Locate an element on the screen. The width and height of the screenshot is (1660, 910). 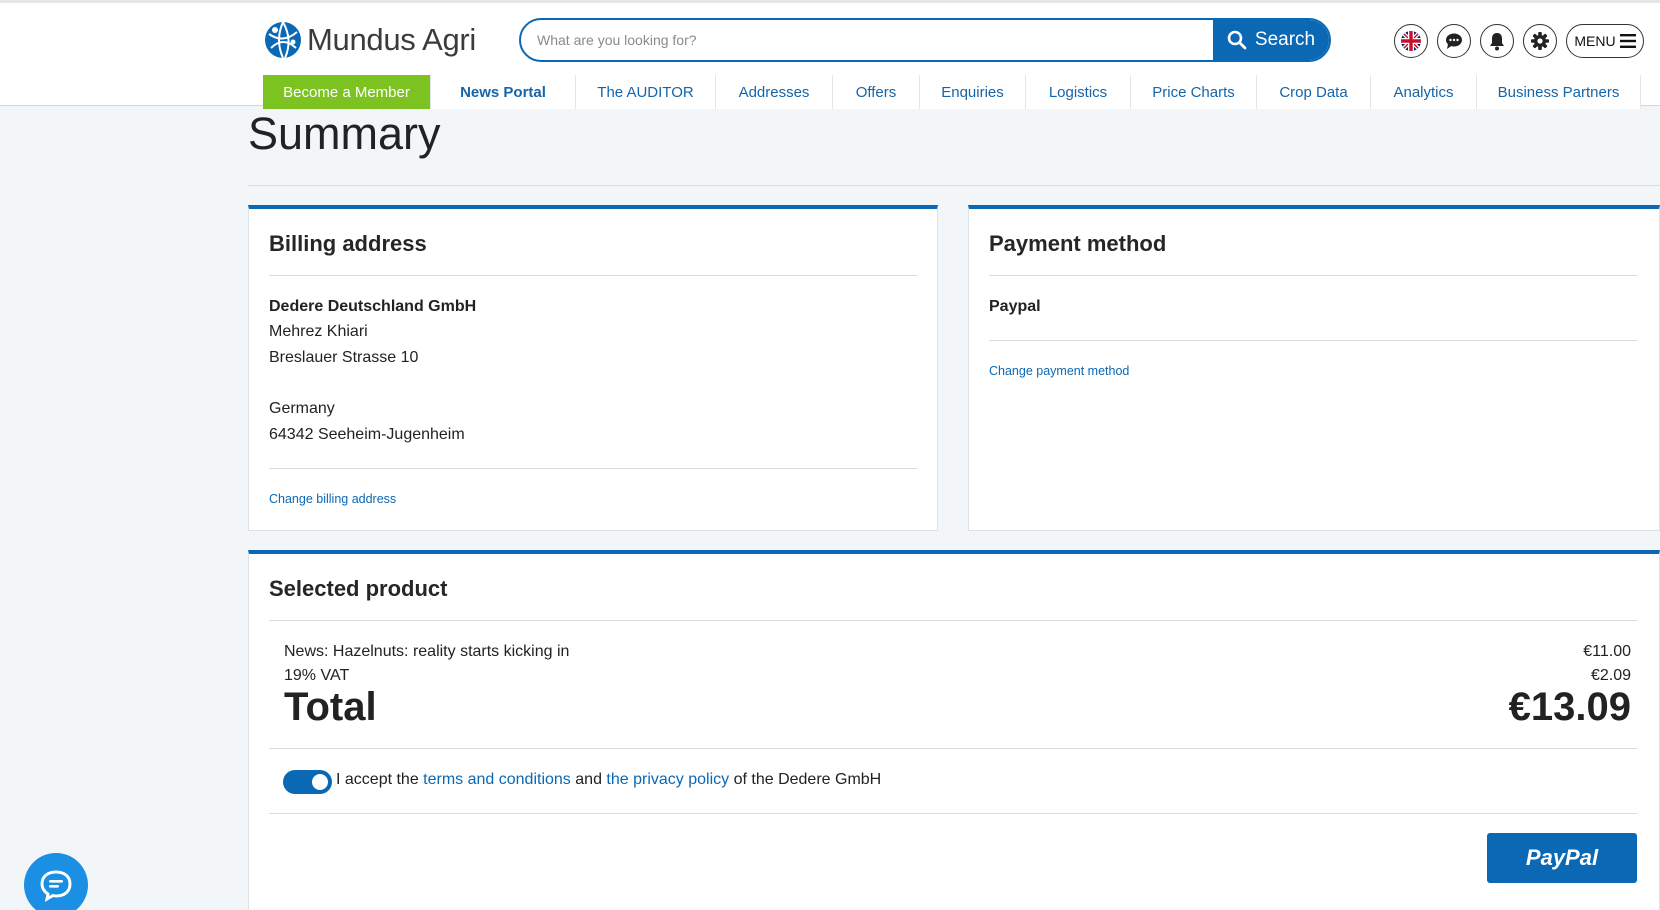
nav-analytics: Analytics is located at coordinates (1424, 92).